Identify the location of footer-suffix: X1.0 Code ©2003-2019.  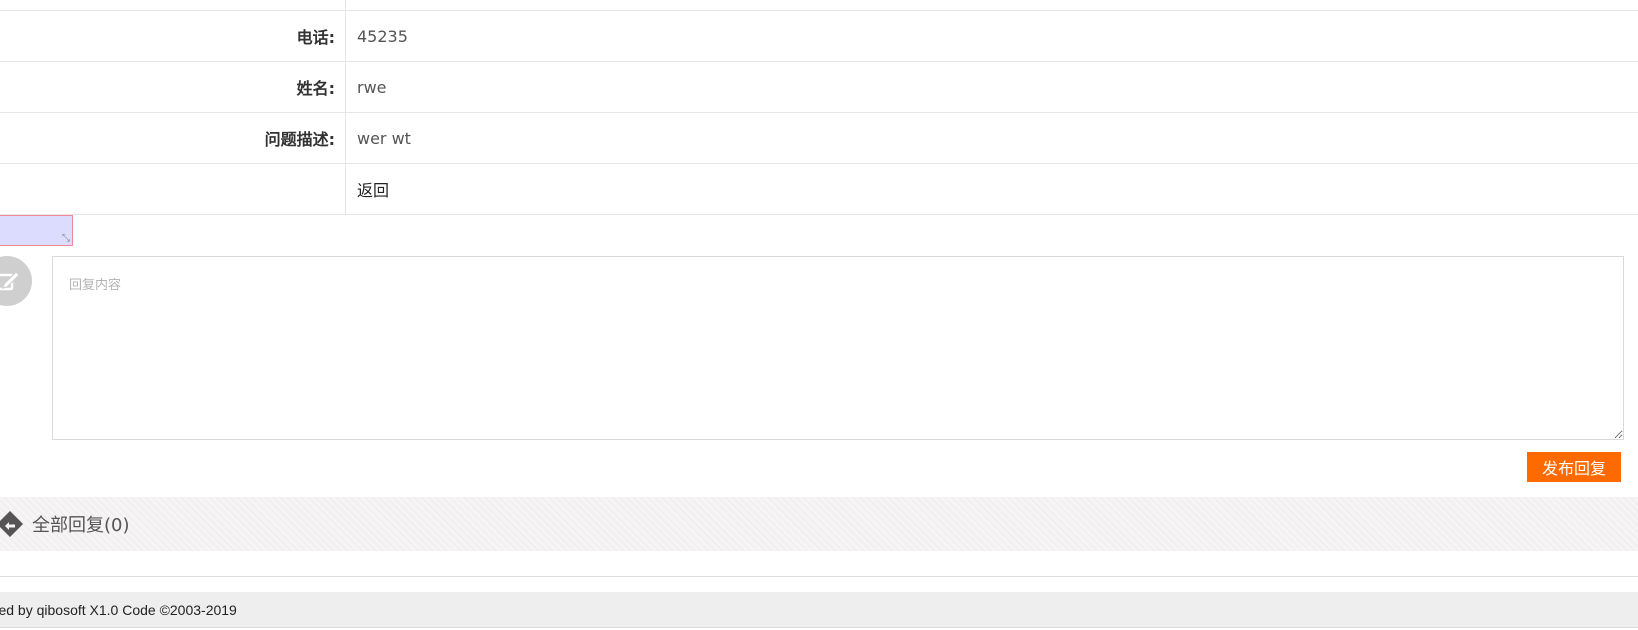
(161, 609).